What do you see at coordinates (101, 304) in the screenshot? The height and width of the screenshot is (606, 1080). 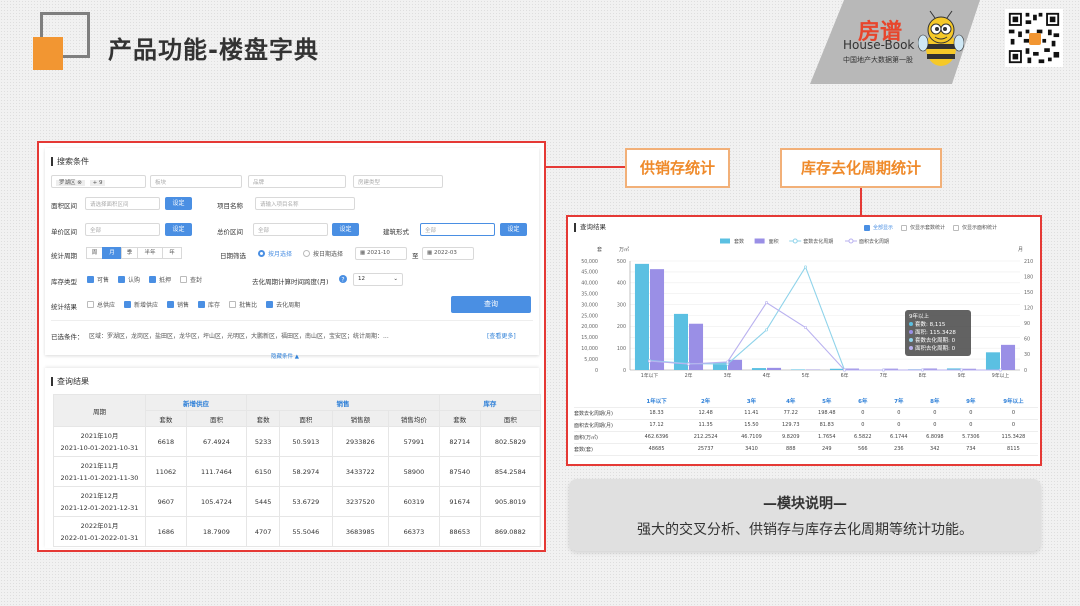 I see `stat-result-checkbox: 总供应` at bounding box center [101, 304].